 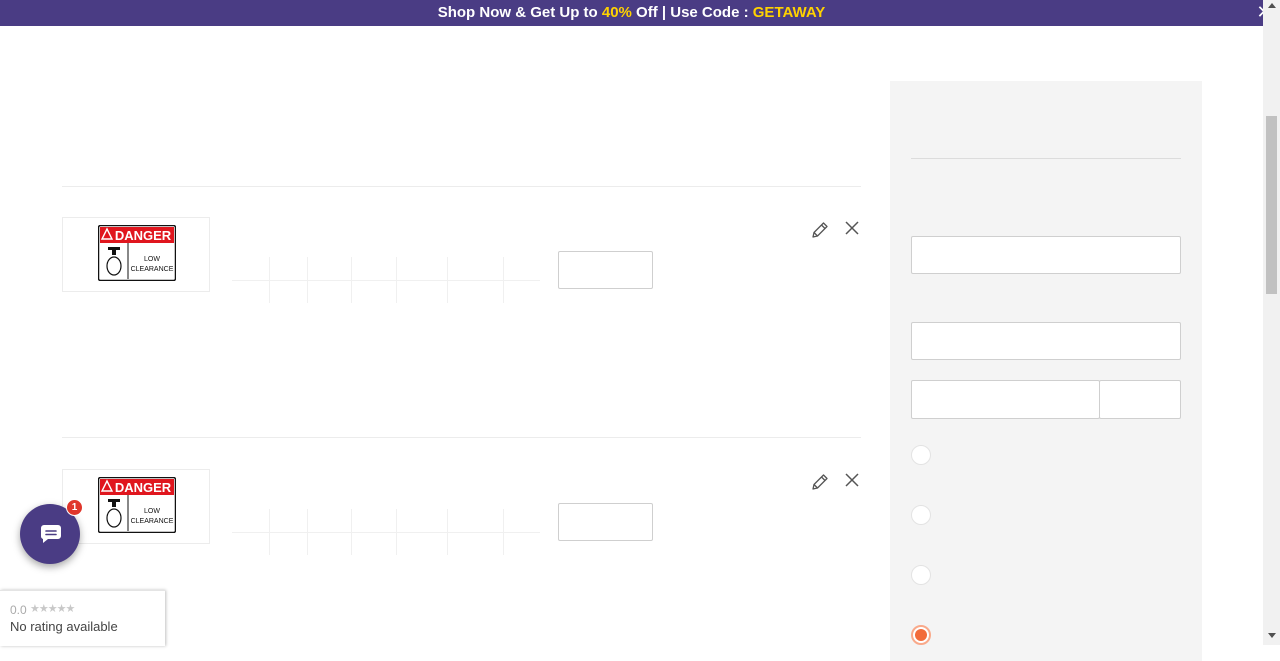 I want to click on scroll-down-arrow-icon, so click(x=1272, y=635).